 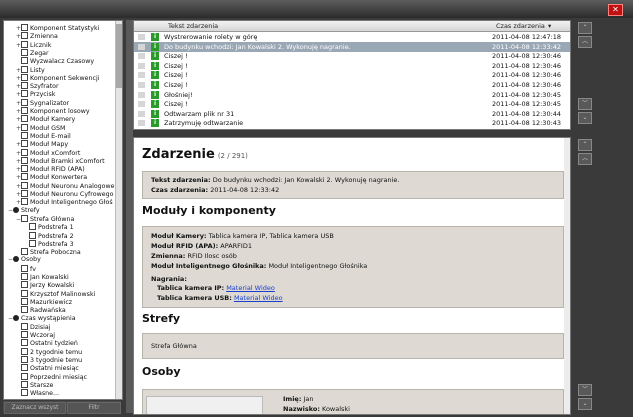 I want to click on tree-item: Moduł E-mail, so click(x=43, y=135).